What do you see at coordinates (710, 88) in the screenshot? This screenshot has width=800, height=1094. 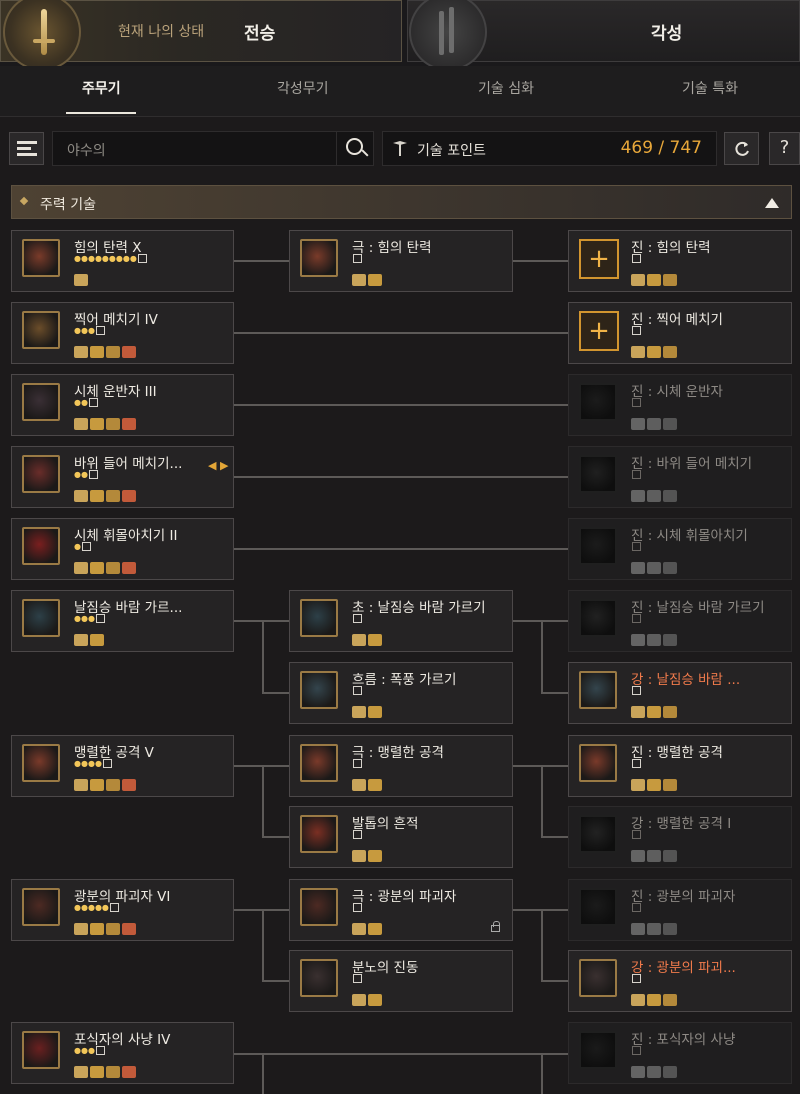 I see `tab-skill-special: 기술 특화` at bounding box center [710, 88].